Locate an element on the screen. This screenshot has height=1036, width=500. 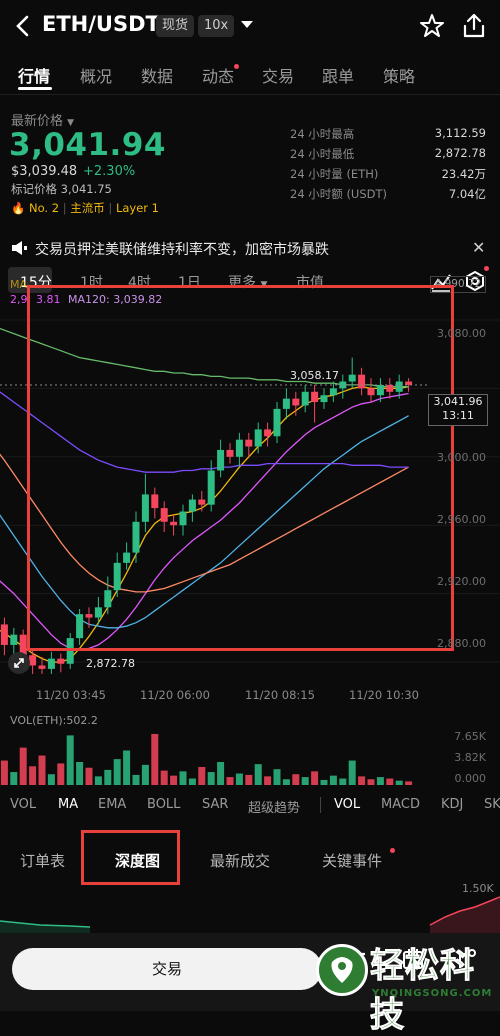
y-tick: 2,960.00 is located at coordinates (461, 519).